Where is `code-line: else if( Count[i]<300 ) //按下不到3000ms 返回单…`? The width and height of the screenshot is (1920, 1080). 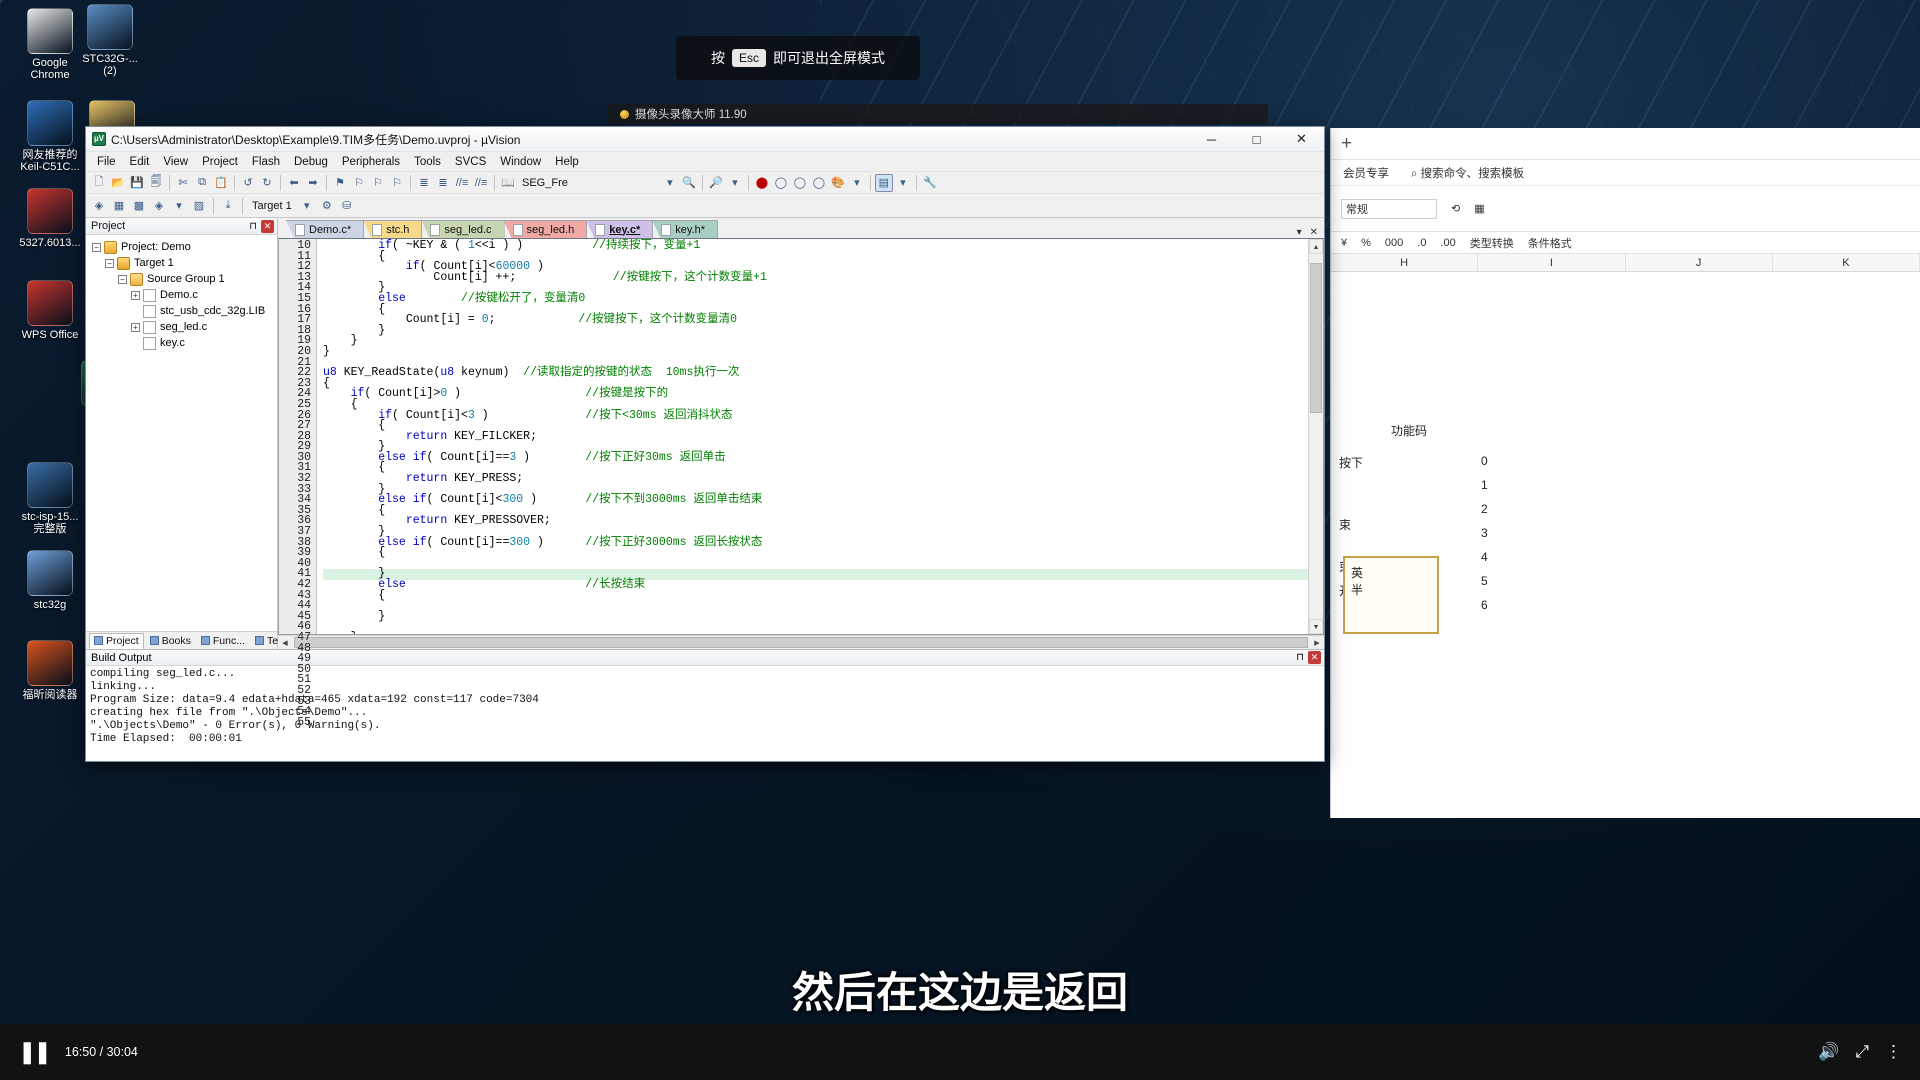 code-line: else if( Count[i]<300 ) //按下不到3000ms 返回单… is located at coordinates (823, 500).